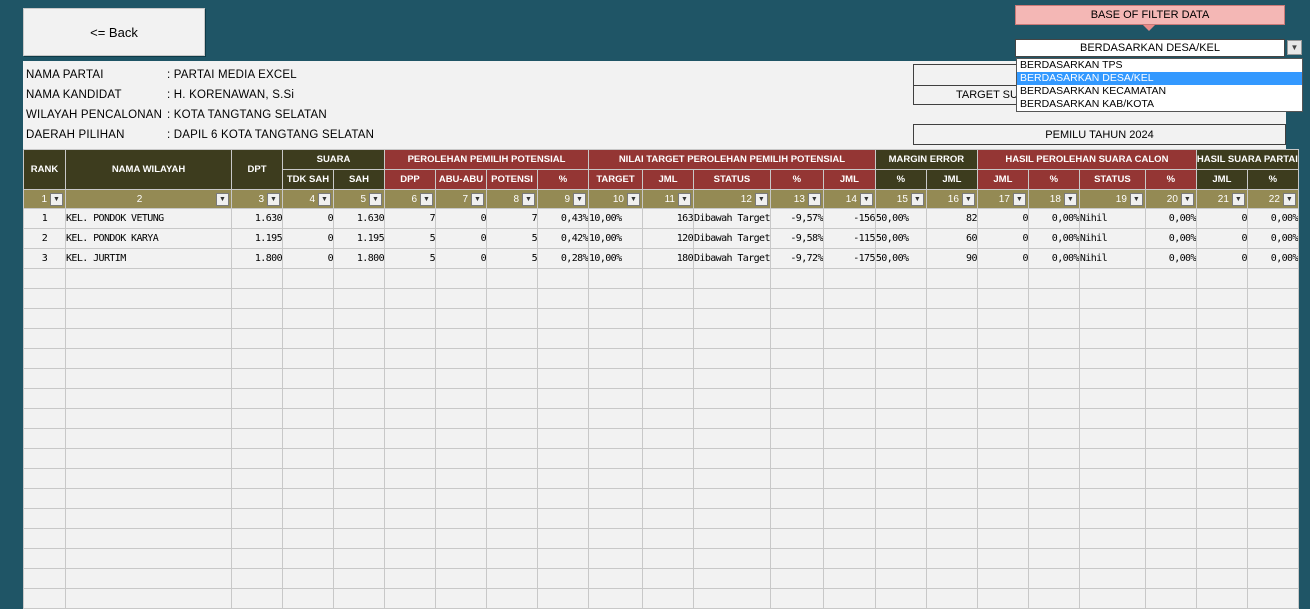  Describe the element at coordinates (359, 238) in the screenshot. I see `table-cell: 1.195` at that location.